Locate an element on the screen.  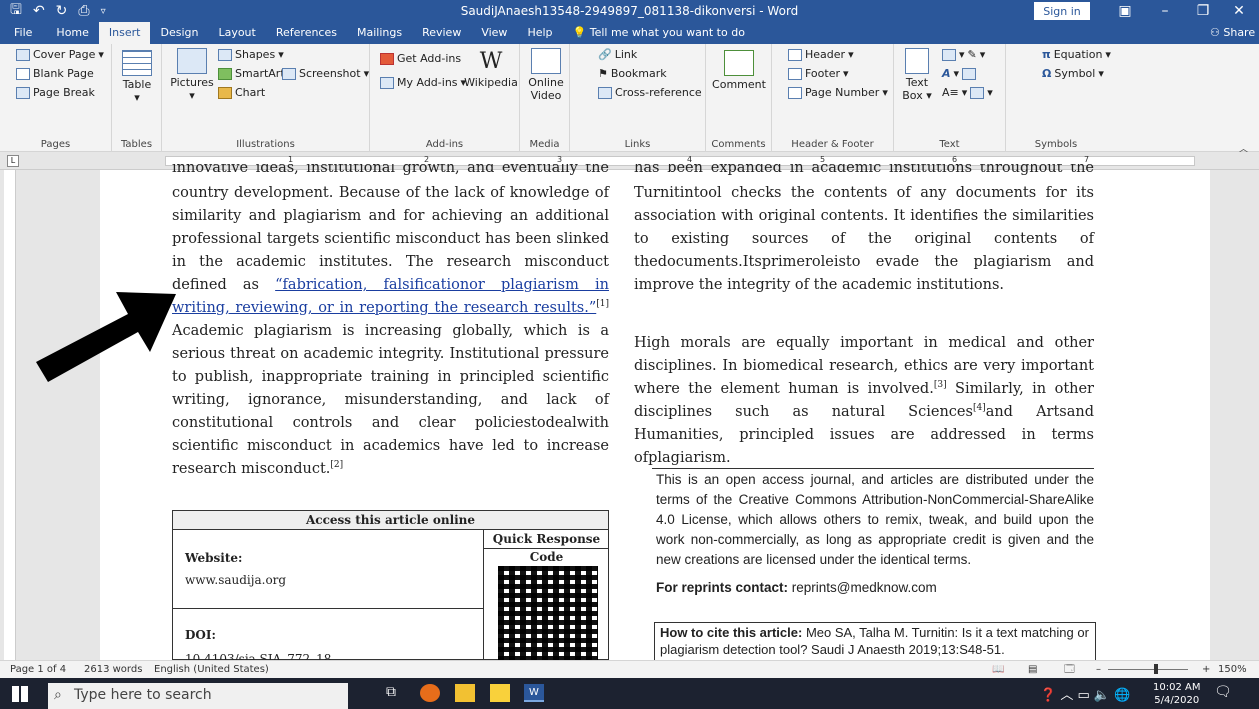
page-break-button: Page Break is located at coordinates (55, 92).